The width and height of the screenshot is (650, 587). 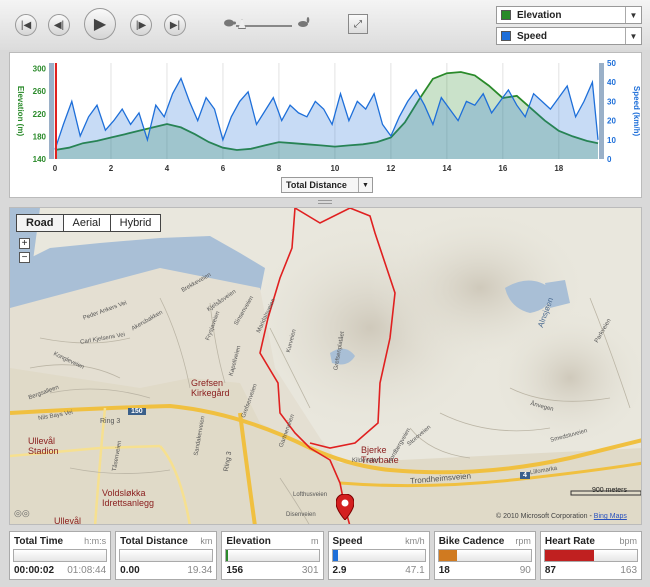 I want to click on map-copyright: © 2010 Microsoft Corporation - Bing Maps, so click(x=561, y=516).